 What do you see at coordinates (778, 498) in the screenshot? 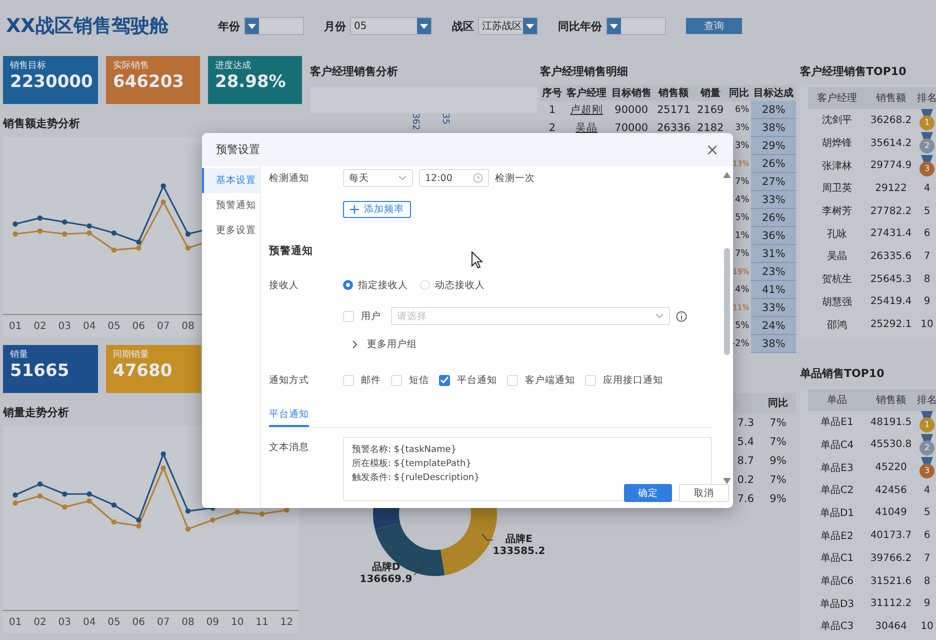
I see `table-cell: 9%` at bounding box center [778, 498].